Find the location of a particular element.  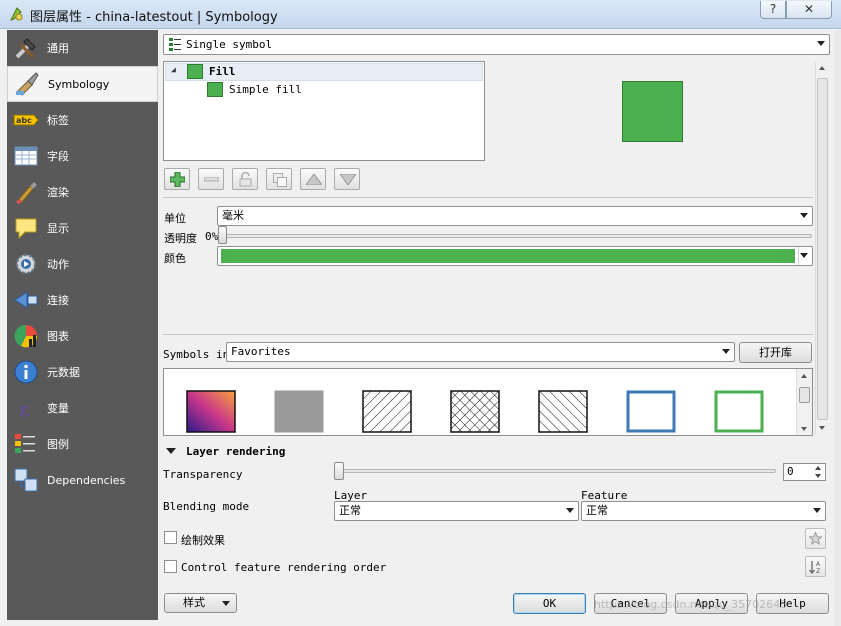

sidebar-item-label: 图表 is located at coordinates (58, 336).